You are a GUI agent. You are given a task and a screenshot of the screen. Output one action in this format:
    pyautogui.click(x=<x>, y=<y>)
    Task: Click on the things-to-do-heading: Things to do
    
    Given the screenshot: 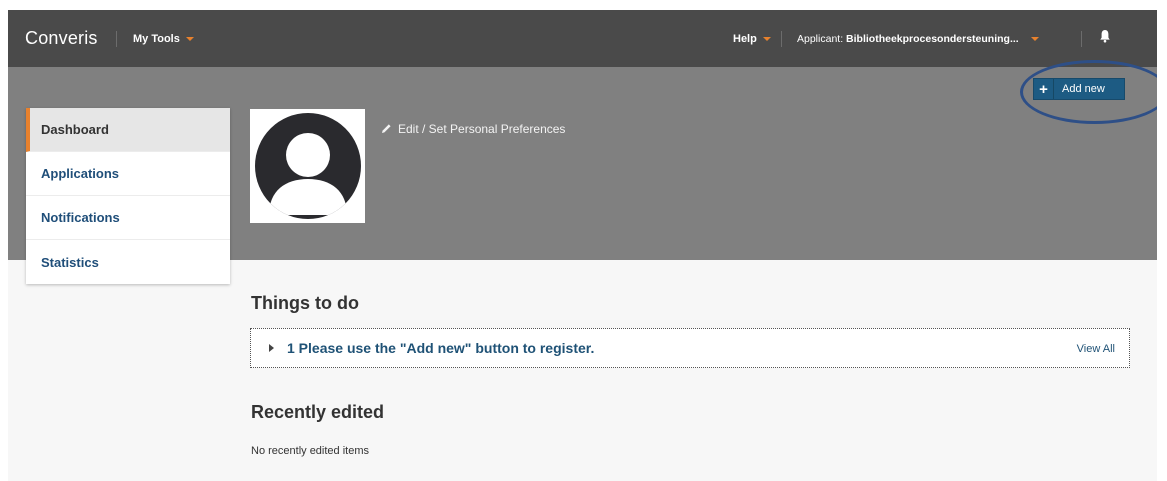 What is the action you would take?
    pyautogui.click(x=305, y=303)
    